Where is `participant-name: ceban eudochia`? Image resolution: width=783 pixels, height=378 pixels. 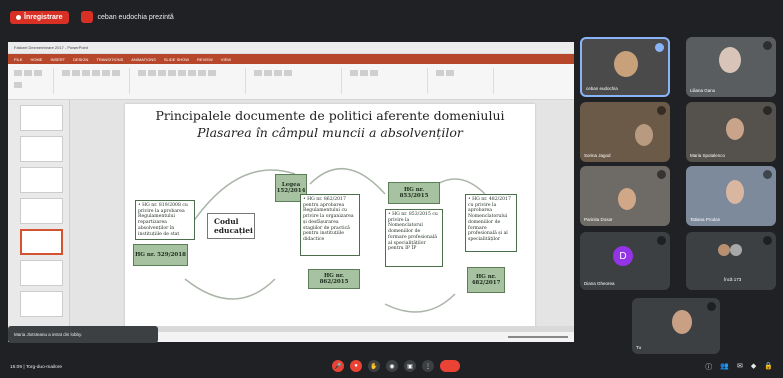 participant-name: ceban eudochia is located at coordinates (602, 88).